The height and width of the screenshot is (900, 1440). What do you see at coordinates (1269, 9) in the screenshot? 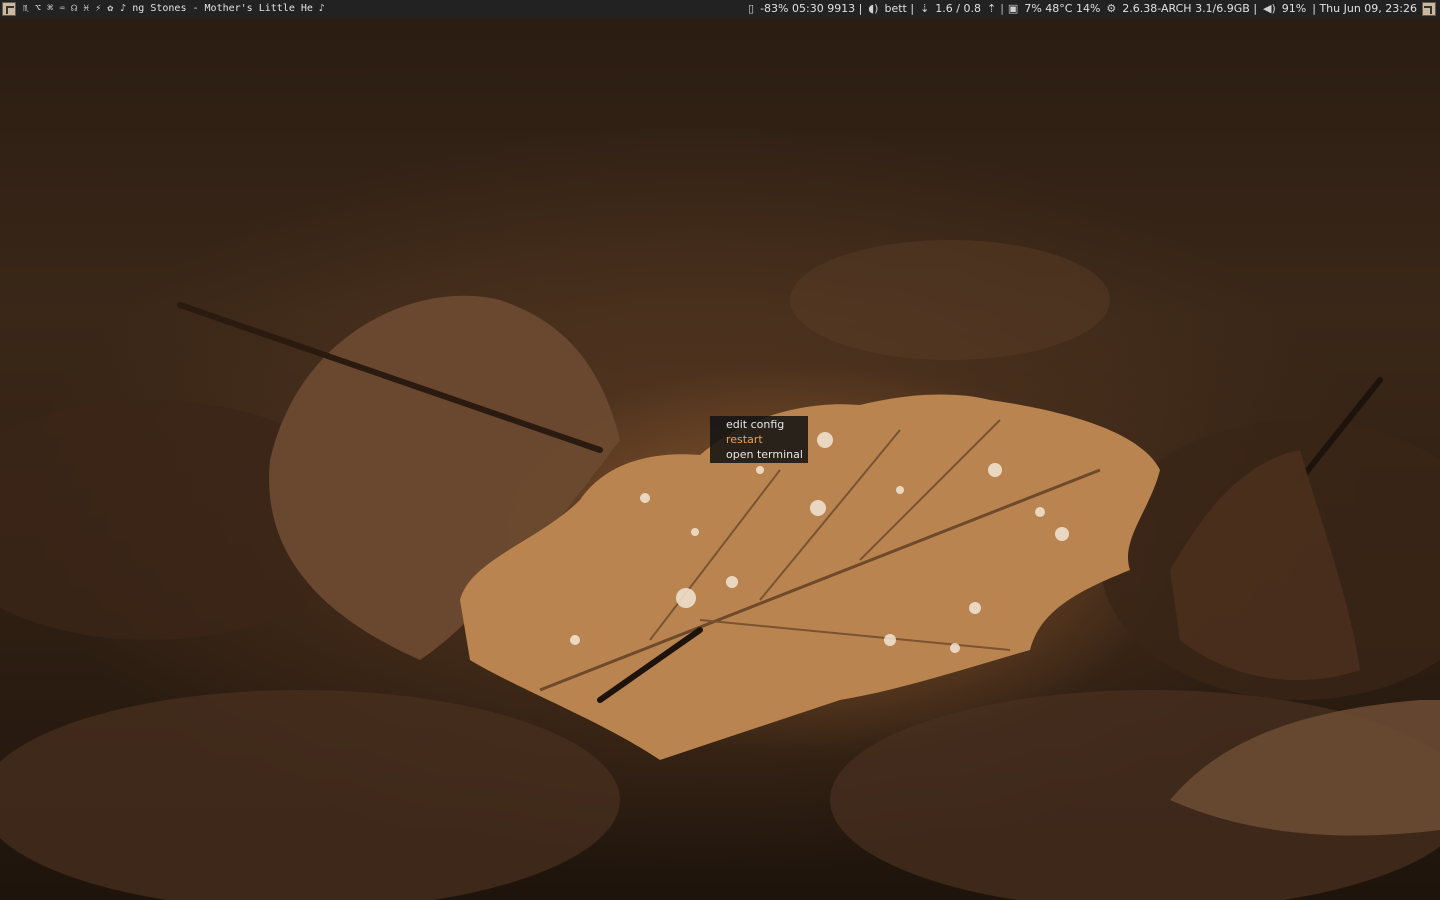
I see `volume-icon: ◀)` at bounding box center [1269, 9].